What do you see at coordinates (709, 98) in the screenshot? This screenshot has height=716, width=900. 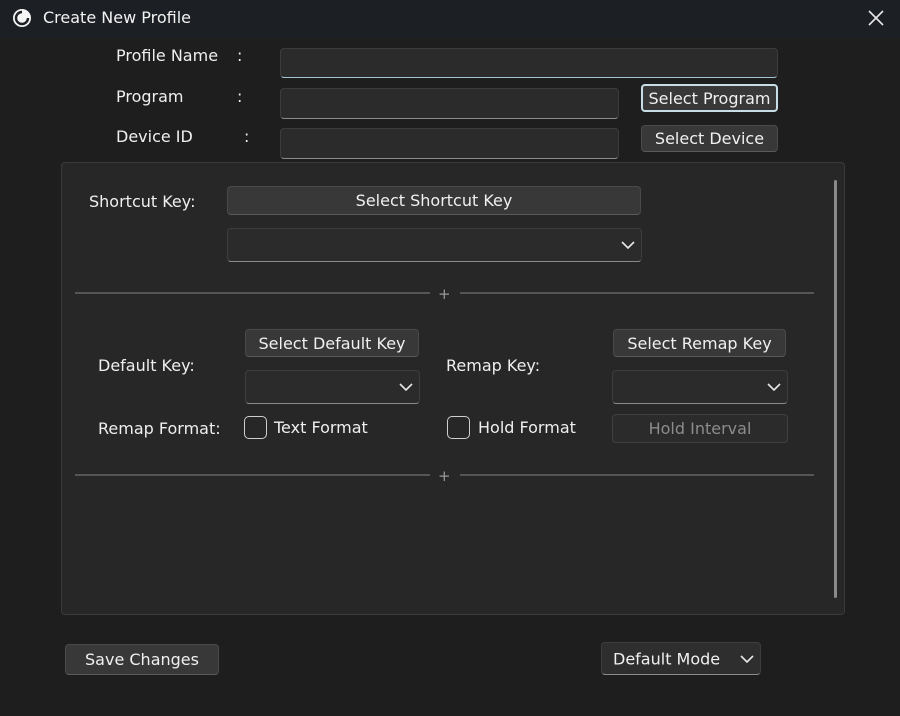 I see `select-program-button: Select Program` at bounding box center [709, 98].